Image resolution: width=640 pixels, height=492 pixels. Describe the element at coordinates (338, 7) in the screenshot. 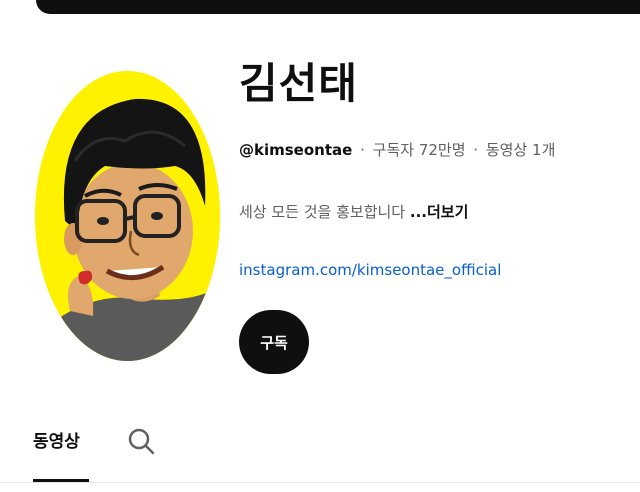

I see `channel-banner` at that location.